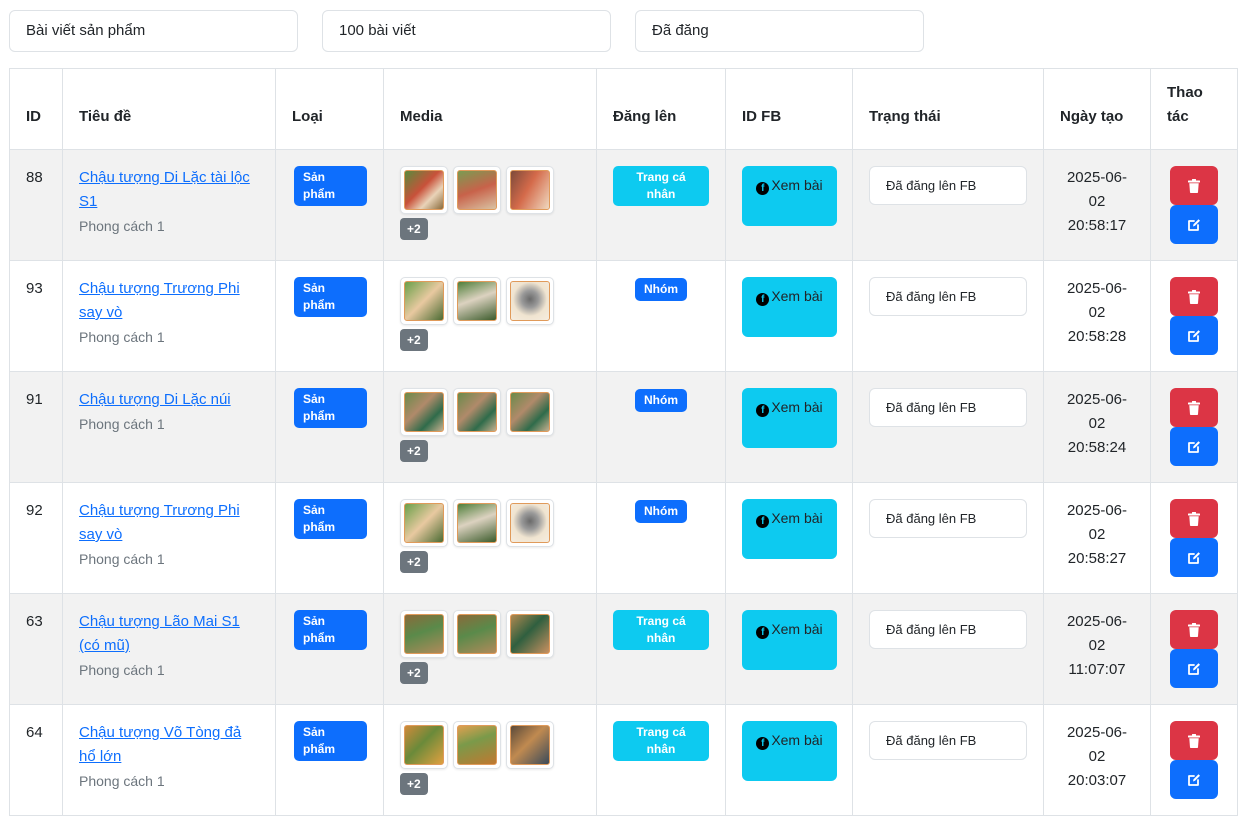 This screenshot has width=1254, height=840. What do you see at coordinates (329, 109) in the screenshot?
I see `col-header-type: Loại` at bounding box center [329, 109].